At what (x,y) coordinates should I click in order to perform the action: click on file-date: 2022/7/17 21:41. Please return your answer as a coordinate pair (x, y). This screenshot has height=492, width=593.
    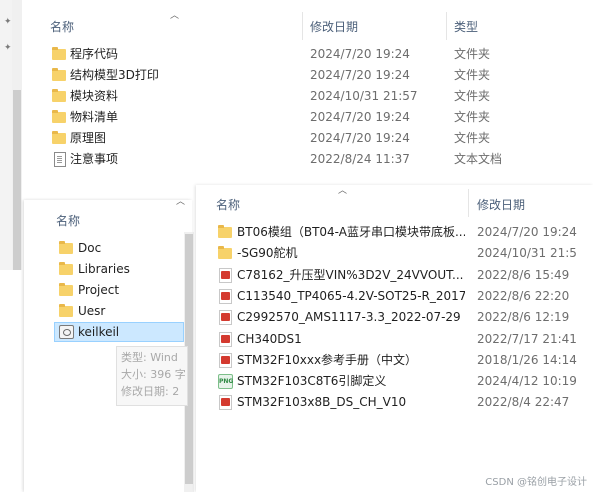
    Looking at the image, I should click on (527, 338).